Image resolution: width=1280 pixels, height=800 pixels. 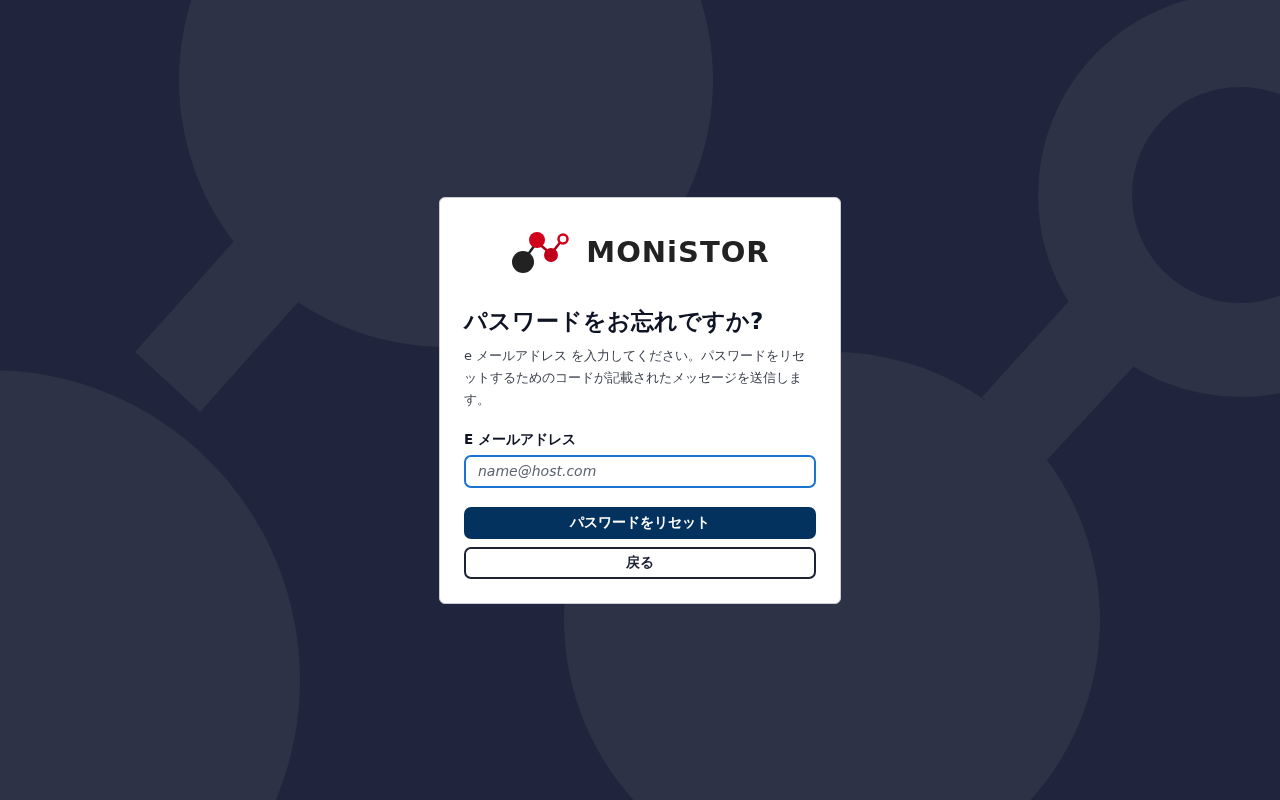 I want to click on back-button: 戻る, so click(x=640, y=562).